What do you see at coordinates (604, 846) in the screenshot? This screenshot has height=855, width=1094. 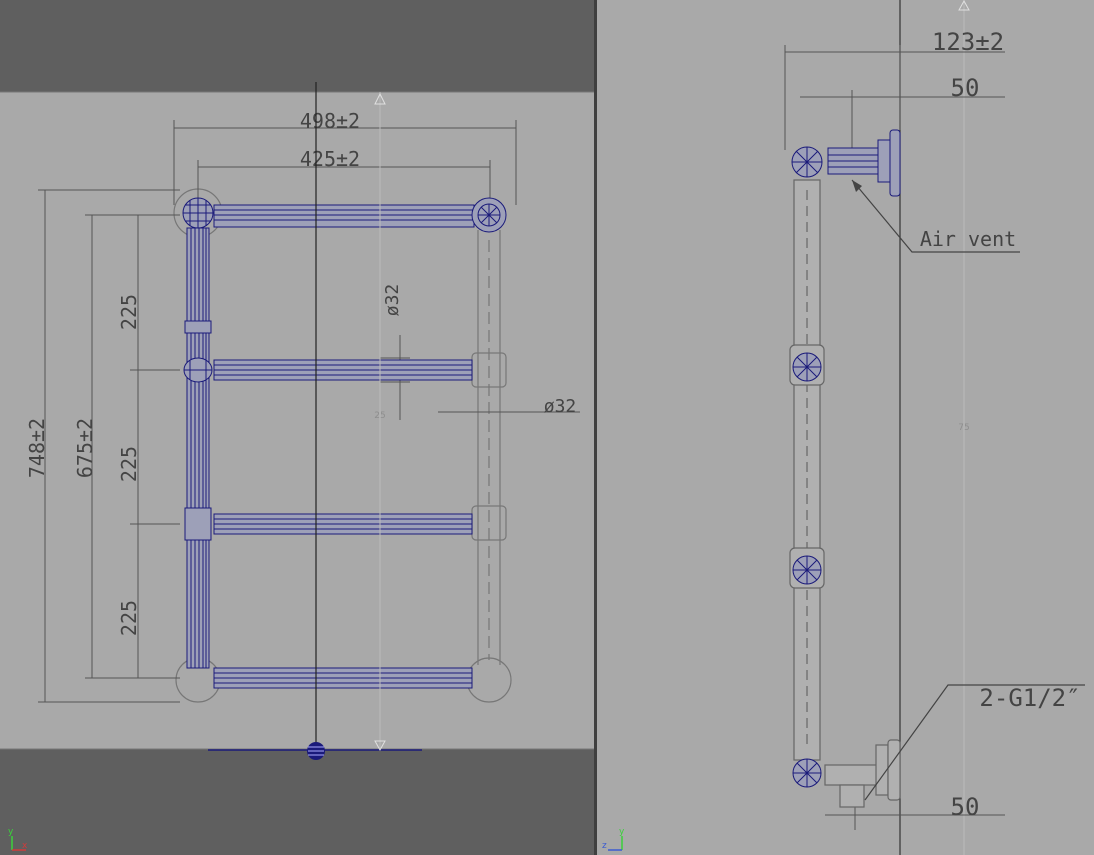 I see `side-axis-z-label: z` at bounding box center [604, 846].